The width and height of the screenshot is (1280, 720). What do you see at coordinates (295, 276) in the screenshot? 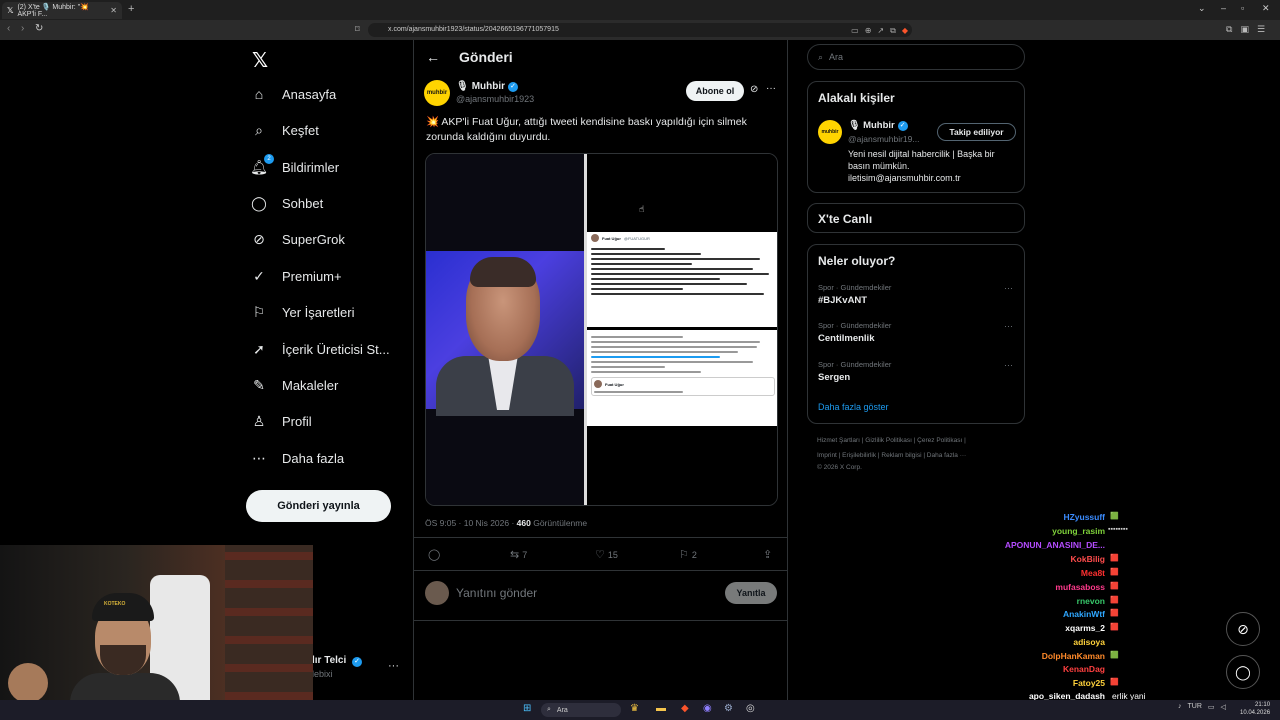
I see `nav-premium: ✓ Premium+` at bounding box center [295, 276].